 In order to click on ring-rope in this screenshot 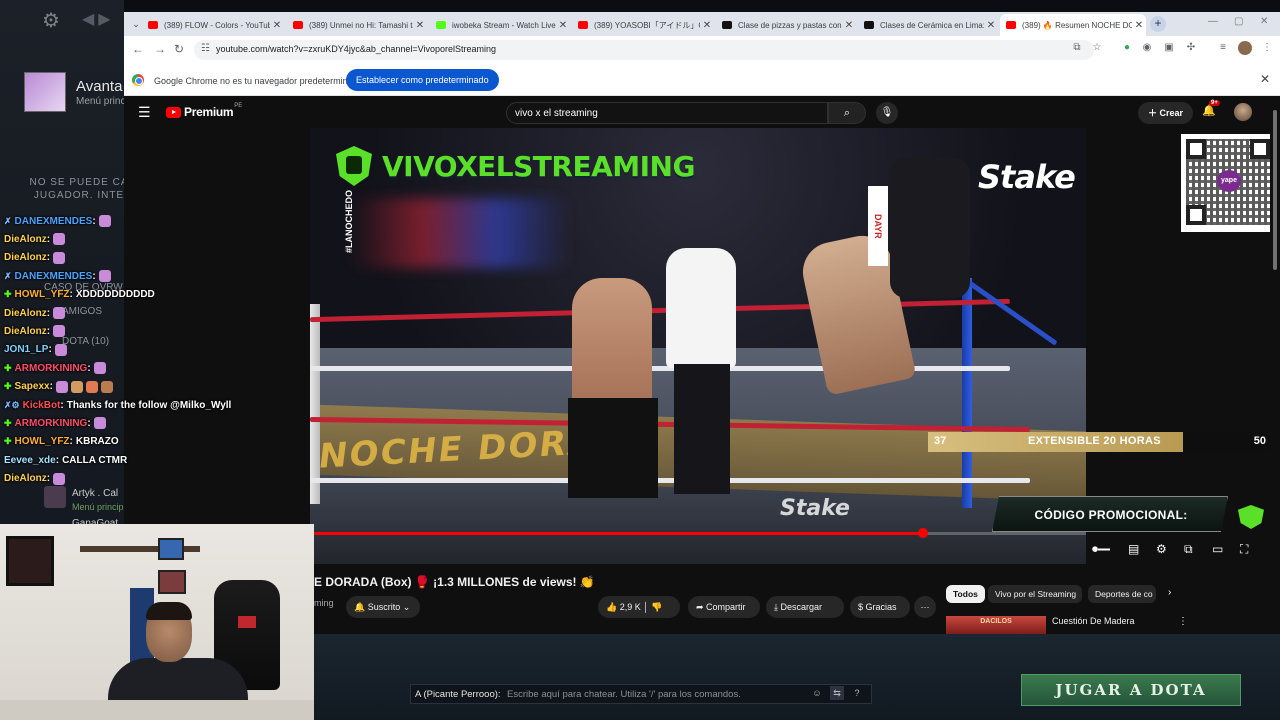, I will do `click(670, 480)`.